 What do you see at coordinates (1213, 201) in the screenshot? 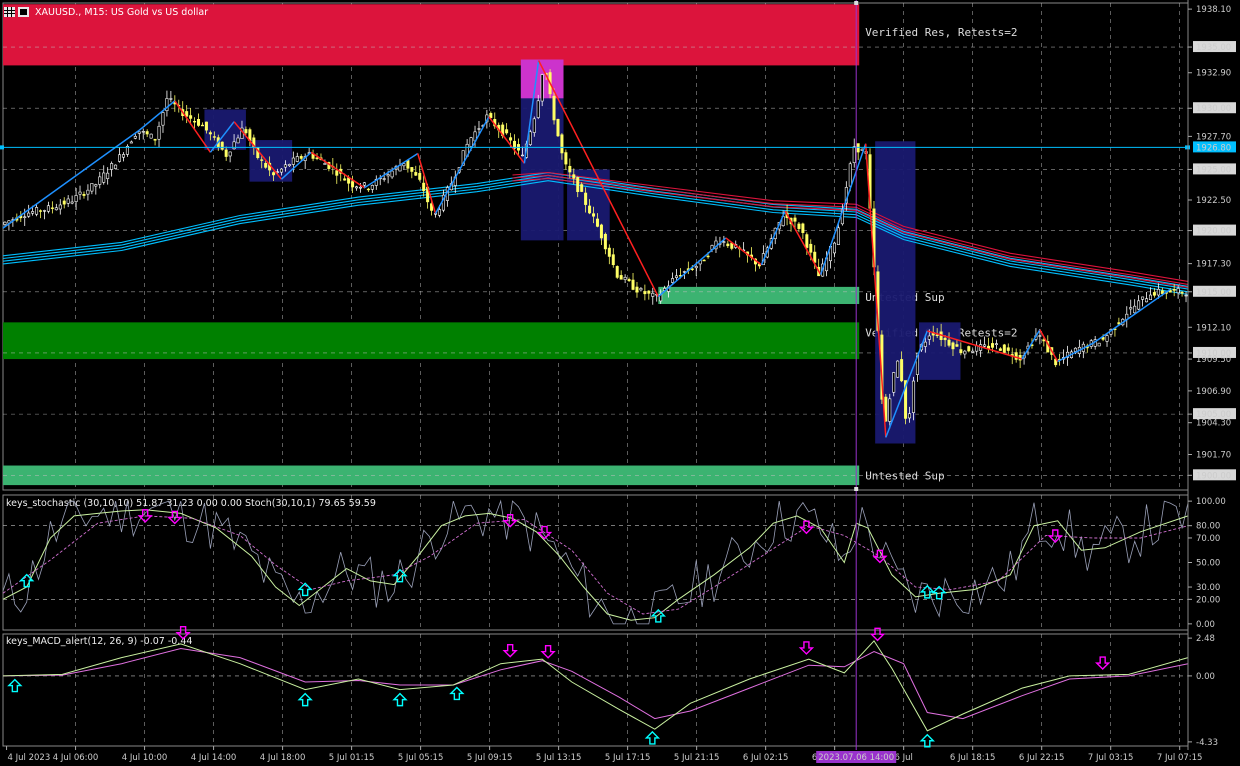
I see `y-tick-label: 1922.50` at bounding box center [1213, 201].